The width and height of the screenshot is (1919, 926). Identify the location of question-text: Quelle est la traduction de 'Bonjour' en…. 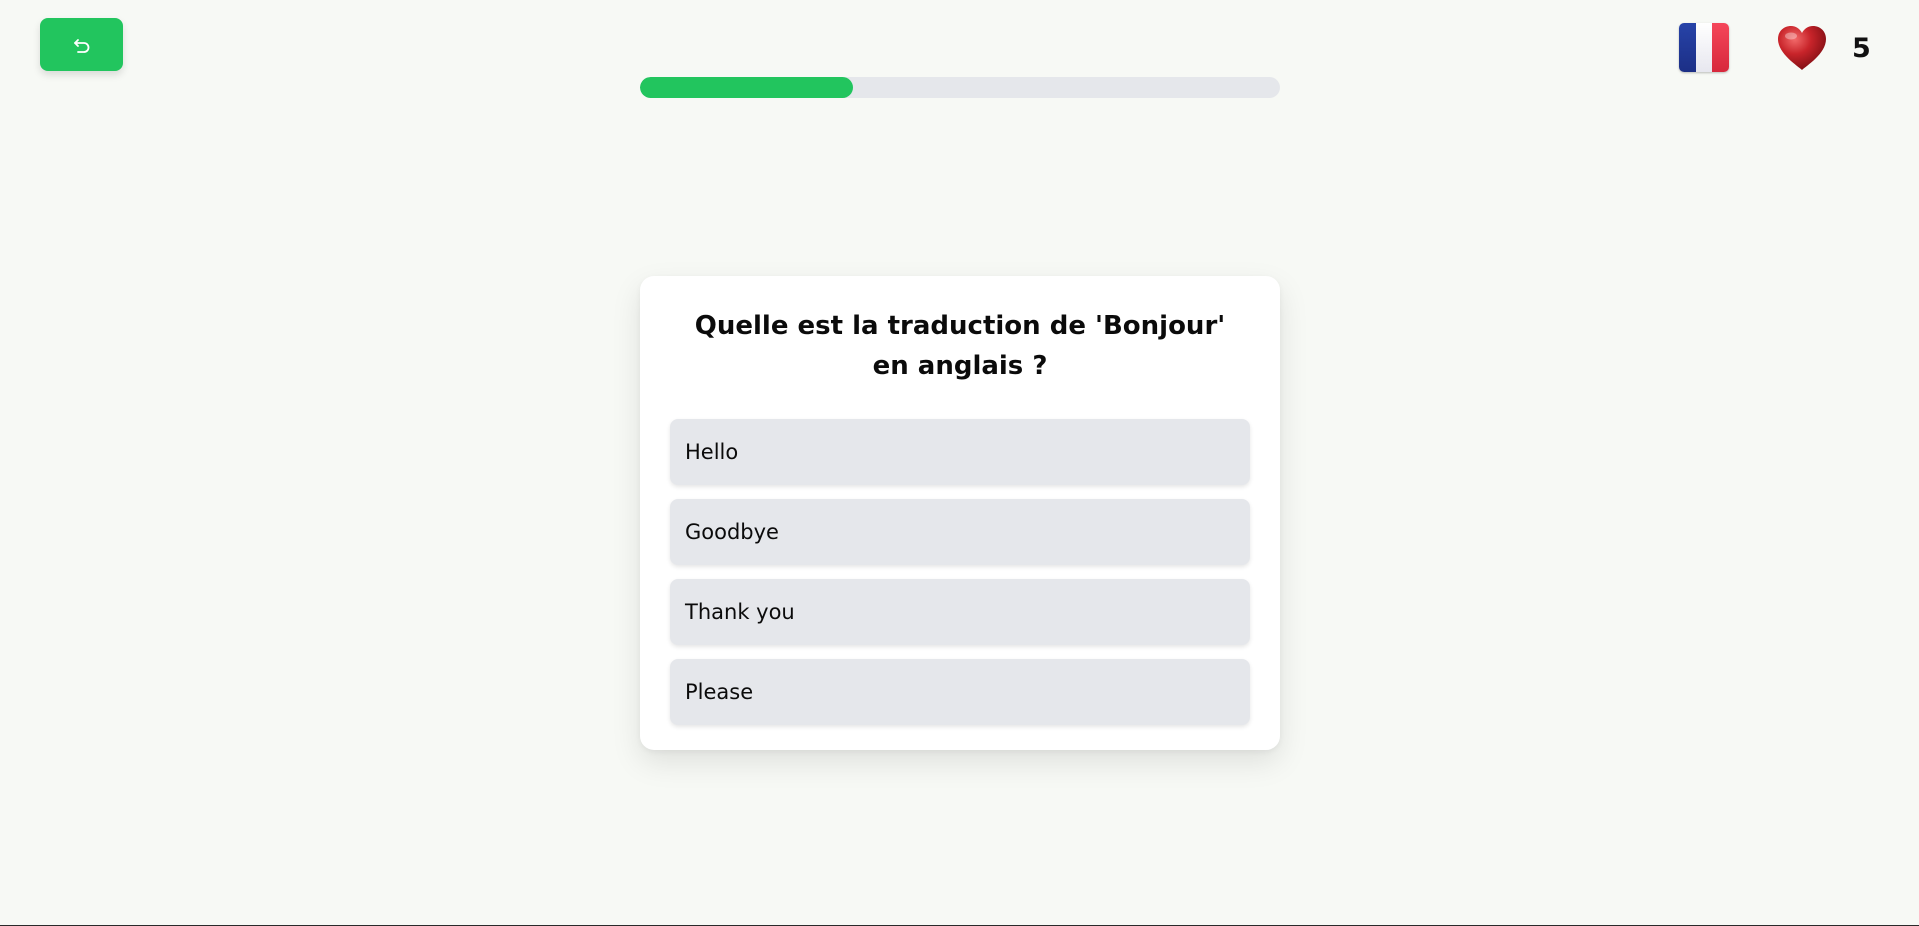
(960, 346).